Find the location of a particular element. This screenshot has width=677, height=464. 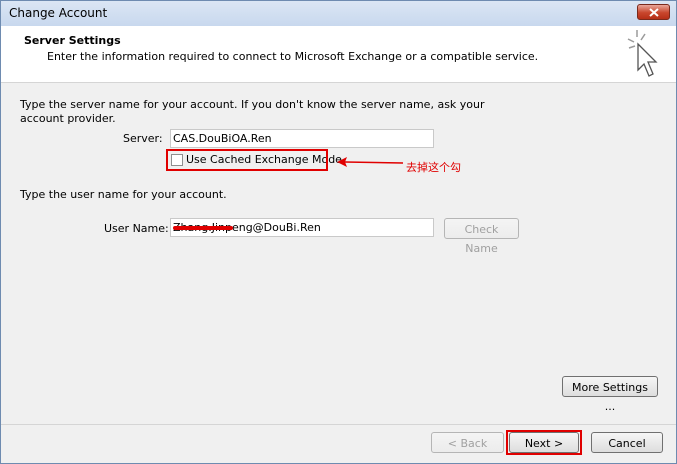

annotation-text: 去掉这个勾 is located at coordinates (433, 167).